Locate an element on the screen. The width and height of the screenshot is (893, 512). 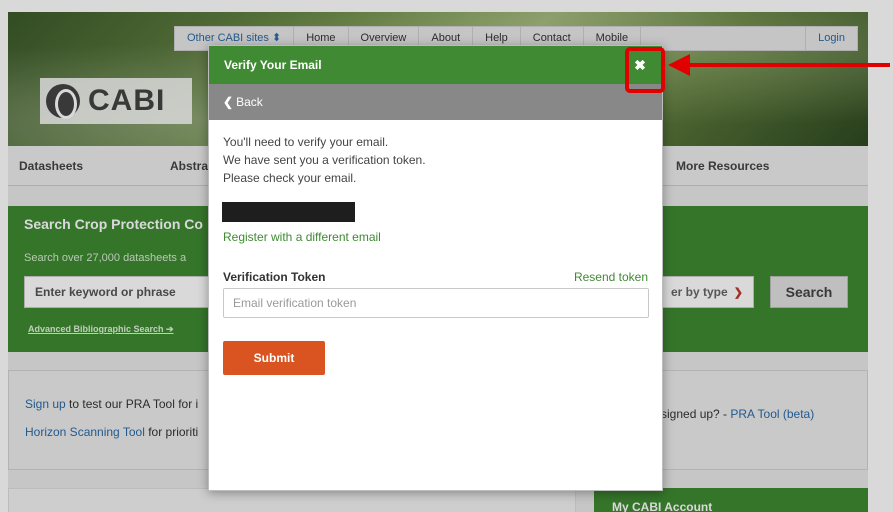
submit-button: Submit is located at coordinates (274, 358).